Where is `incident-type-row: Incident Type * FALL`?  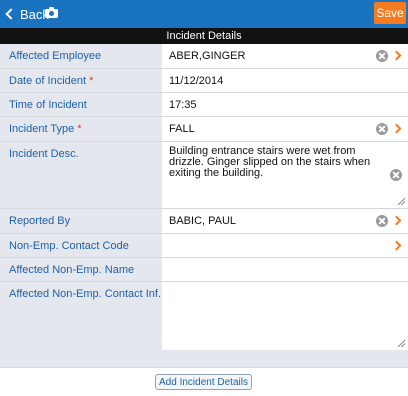 incident-type-row: Incident Type * FALL is located at coordinates (204, 129).